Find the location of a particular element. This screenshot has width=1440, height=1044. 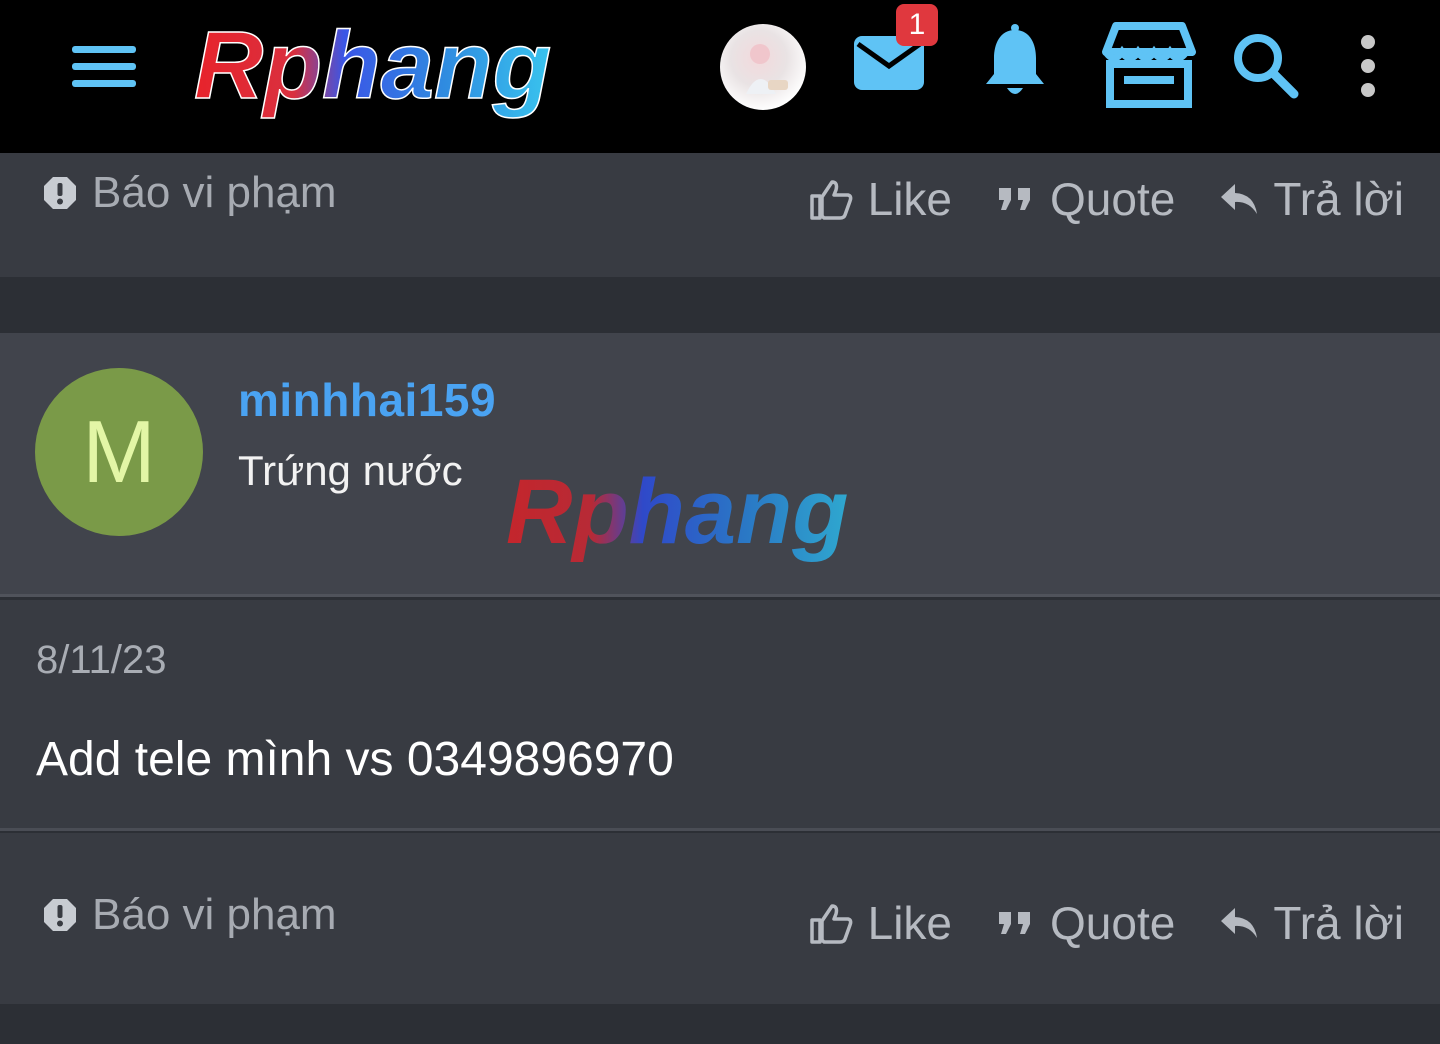

search-icon is located at coordinates (1265, 65).